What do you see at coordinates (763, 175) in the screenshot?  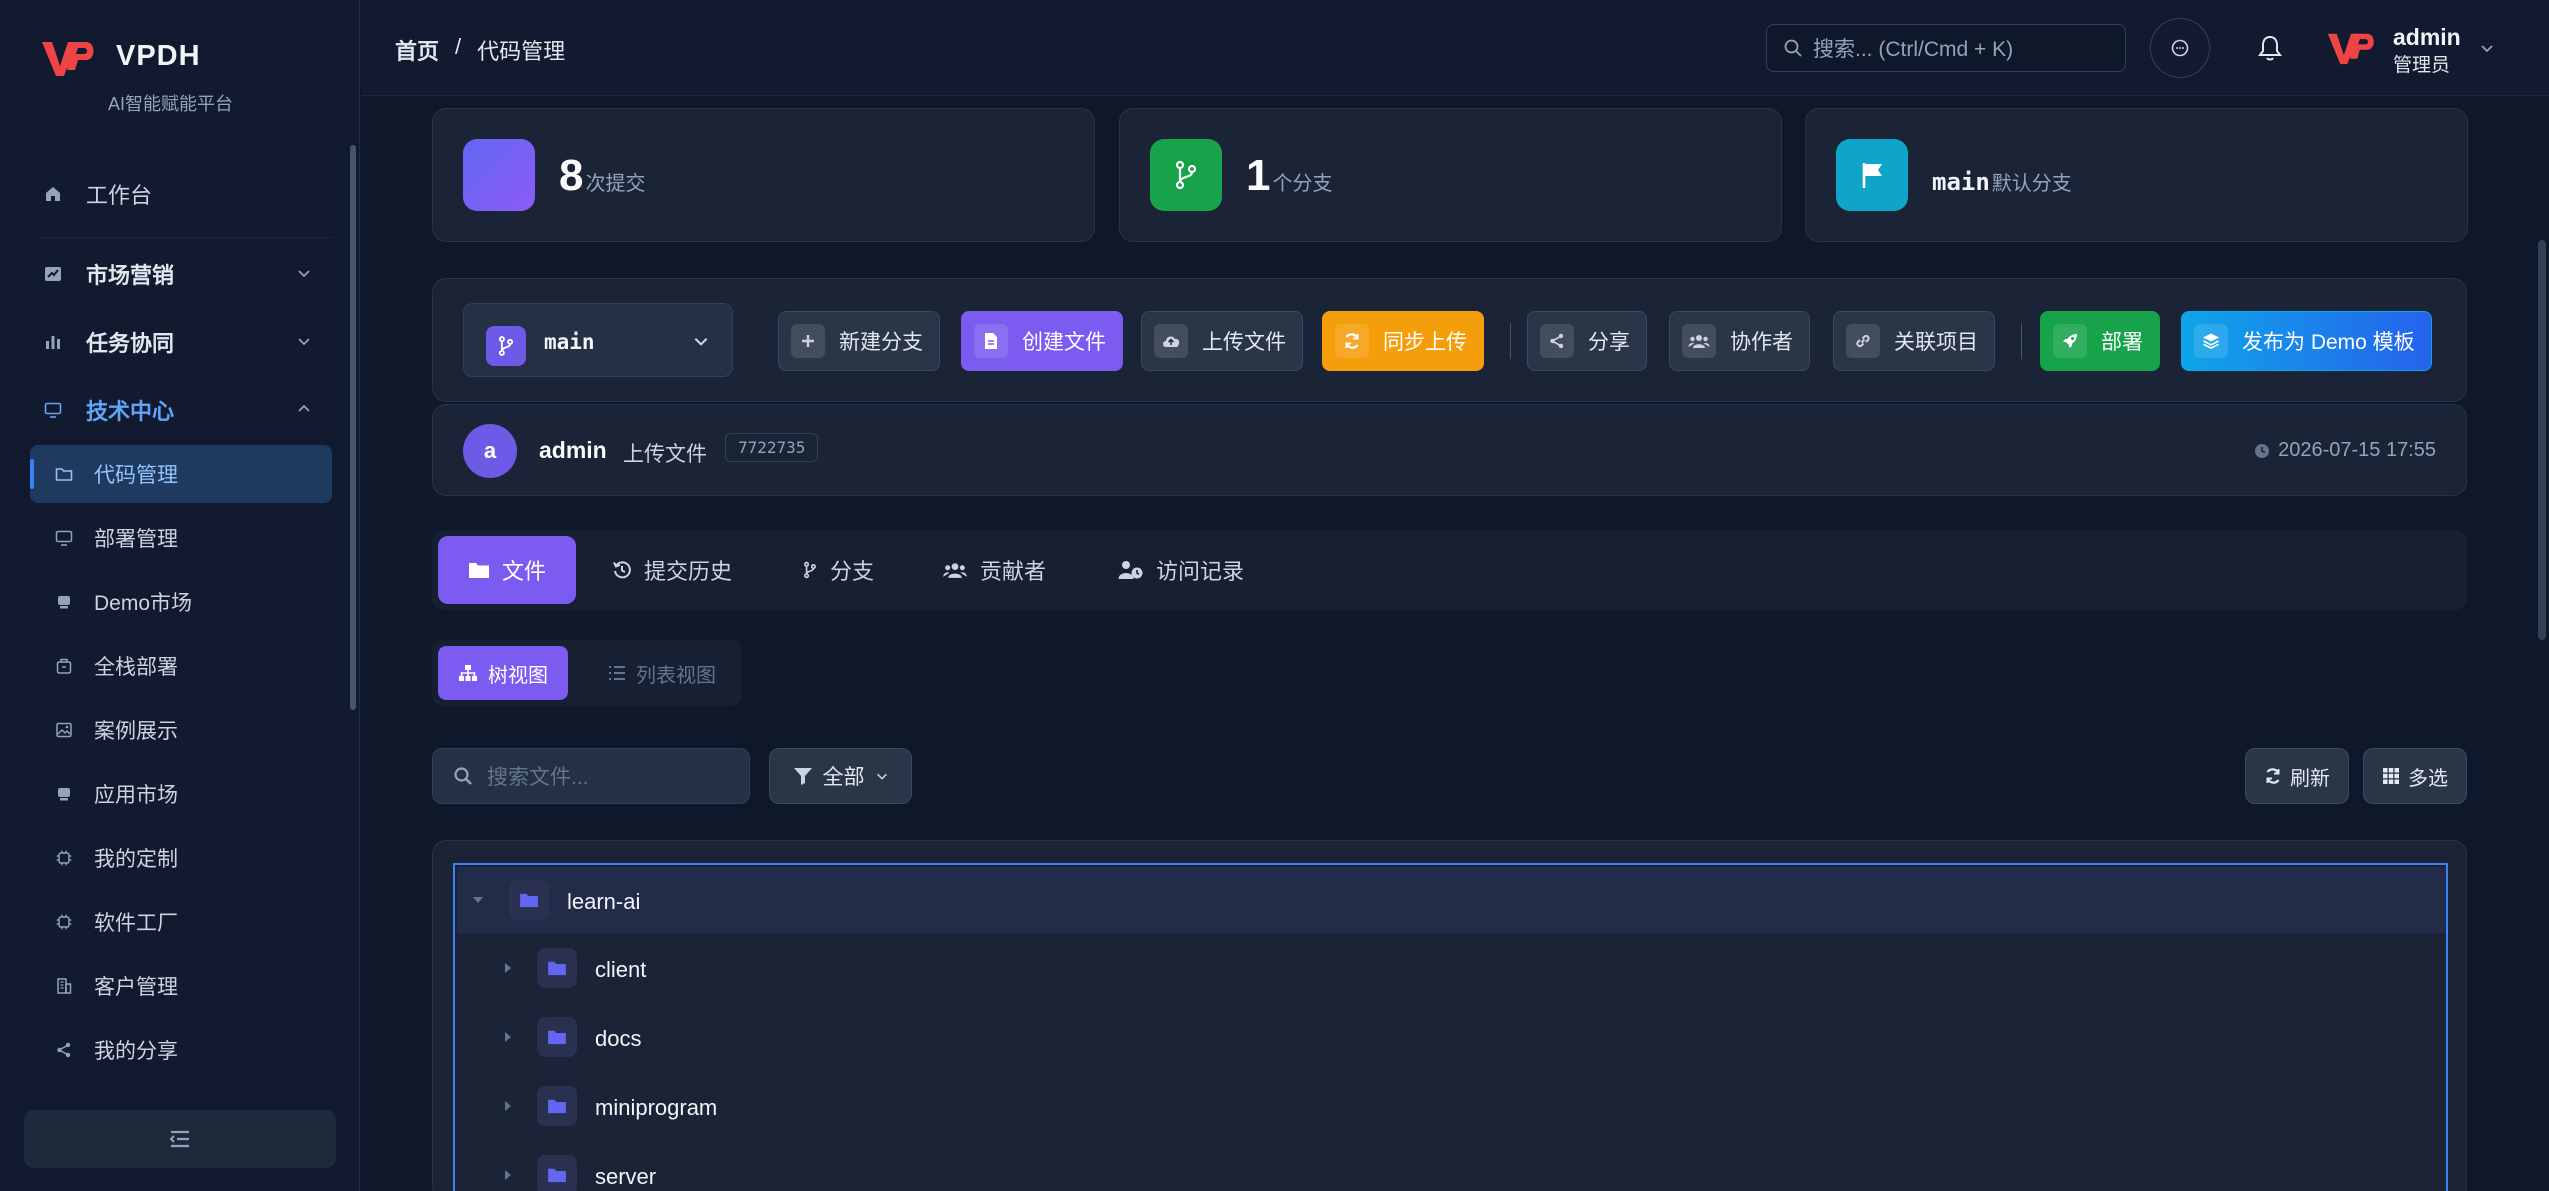 I see `stat-card-commits: 8 次提交` at bounding box center [763, 175].